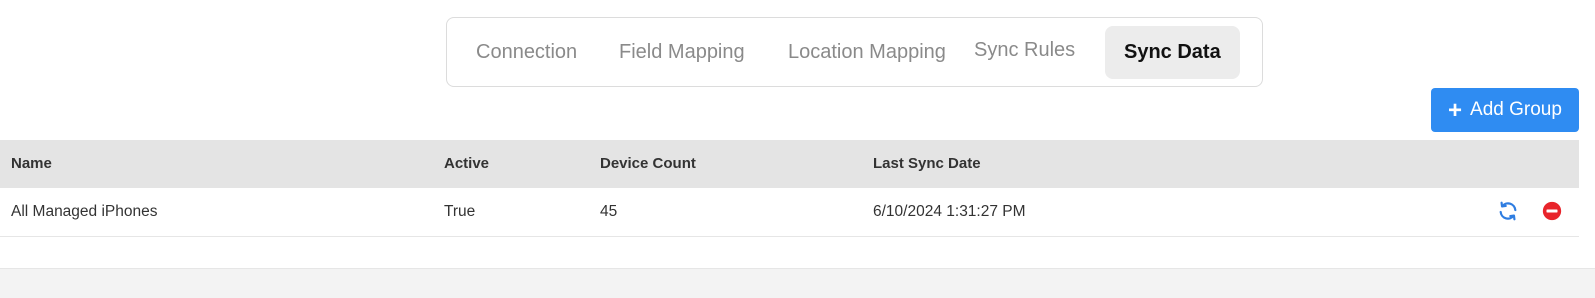 This screenshot has width=1595, height=298. Describe the element at coordinates (1516, 109) in the screenshot. I see `add-group-label: Add Group` at that location.